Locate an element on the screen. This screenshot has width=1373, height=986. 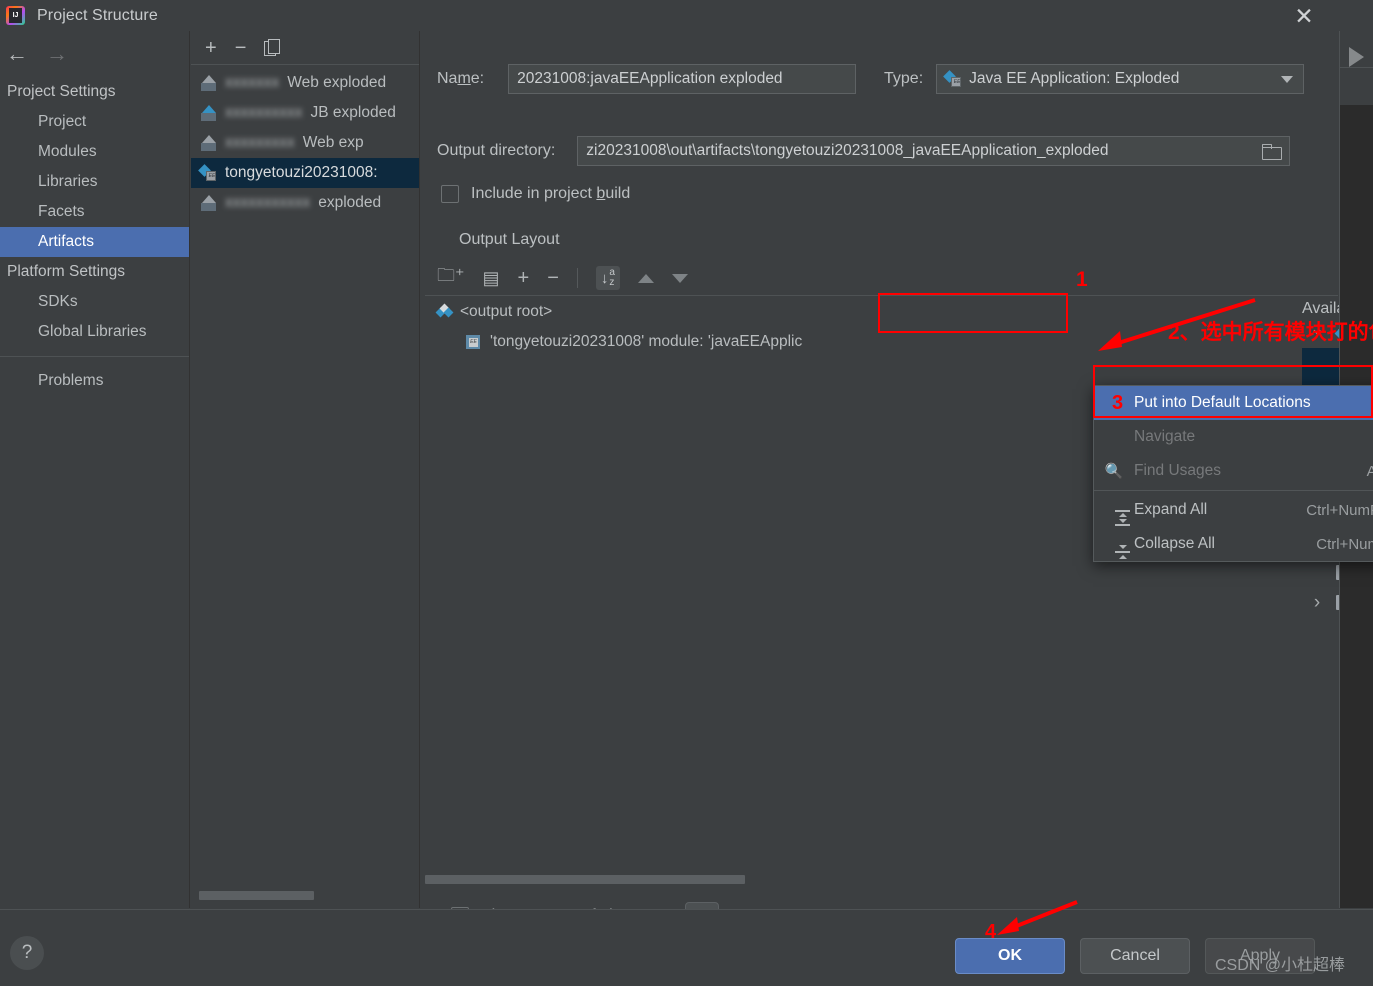
javaee-exploded-icon is located at coordinates (952, 78).